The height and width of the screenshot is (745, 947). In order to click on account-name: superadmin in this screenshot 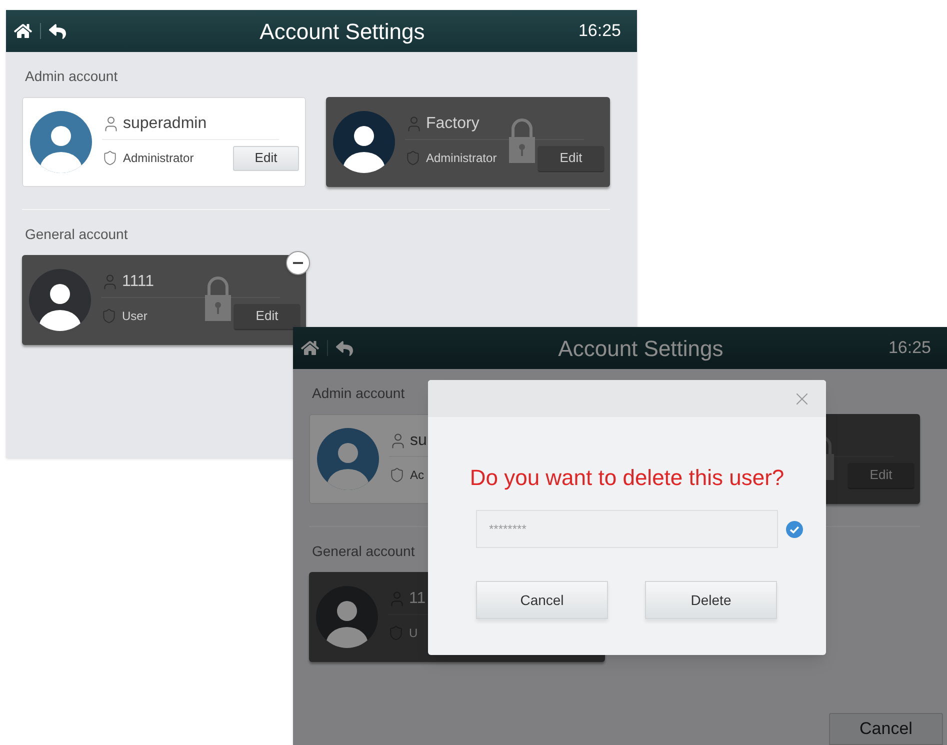, I will do `click(165, 124)`.